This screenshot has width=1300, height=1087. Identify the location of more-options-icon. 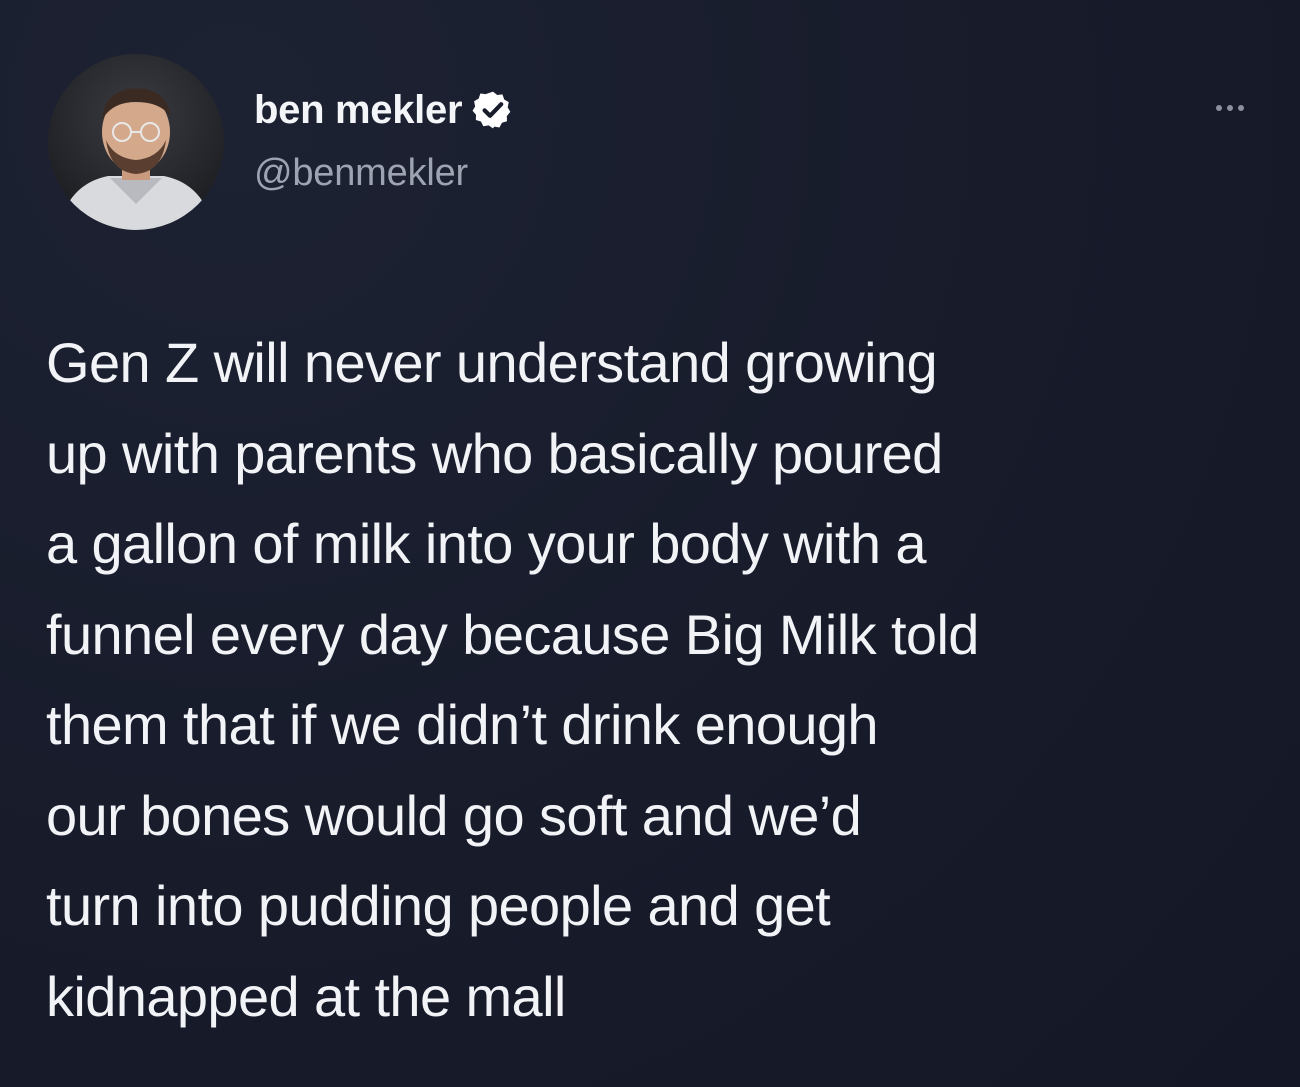
(1230, 108).